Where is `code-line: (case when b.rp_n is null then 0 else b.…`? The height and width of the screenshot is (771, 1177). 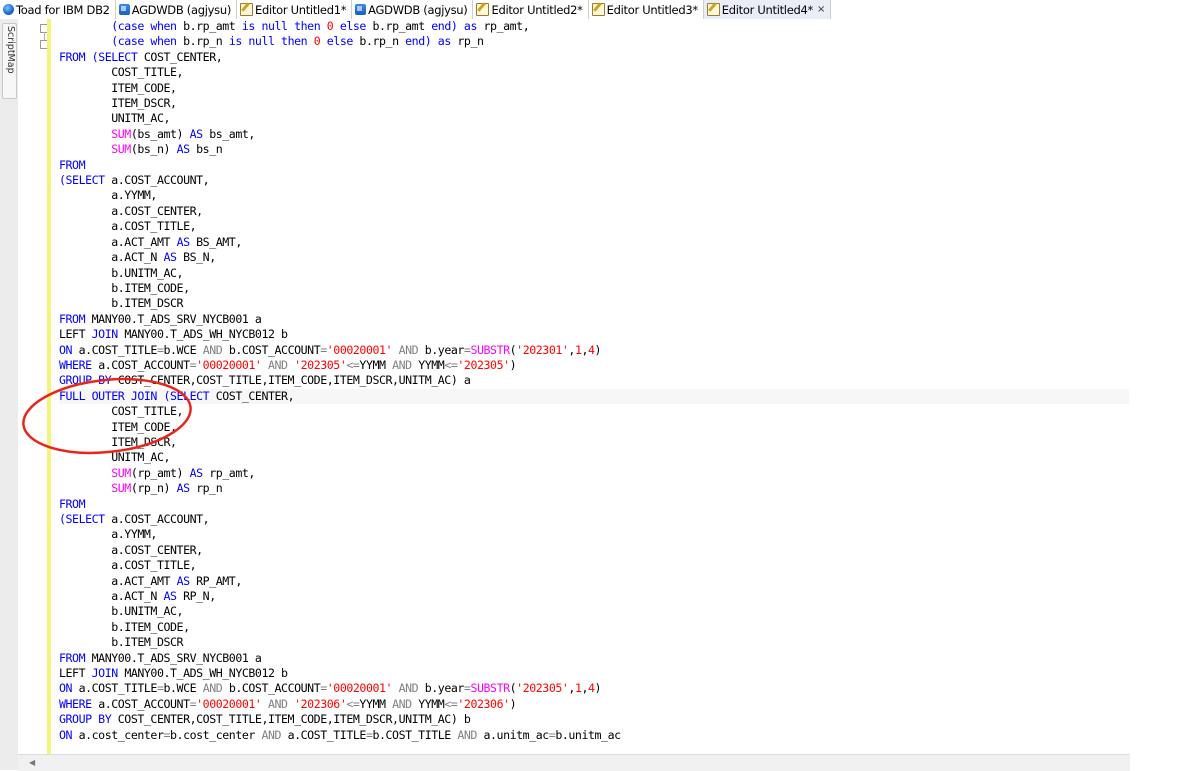 code-line: (case when b.rp_n is null then 0 else b.… is located at coordinates (594, 41).